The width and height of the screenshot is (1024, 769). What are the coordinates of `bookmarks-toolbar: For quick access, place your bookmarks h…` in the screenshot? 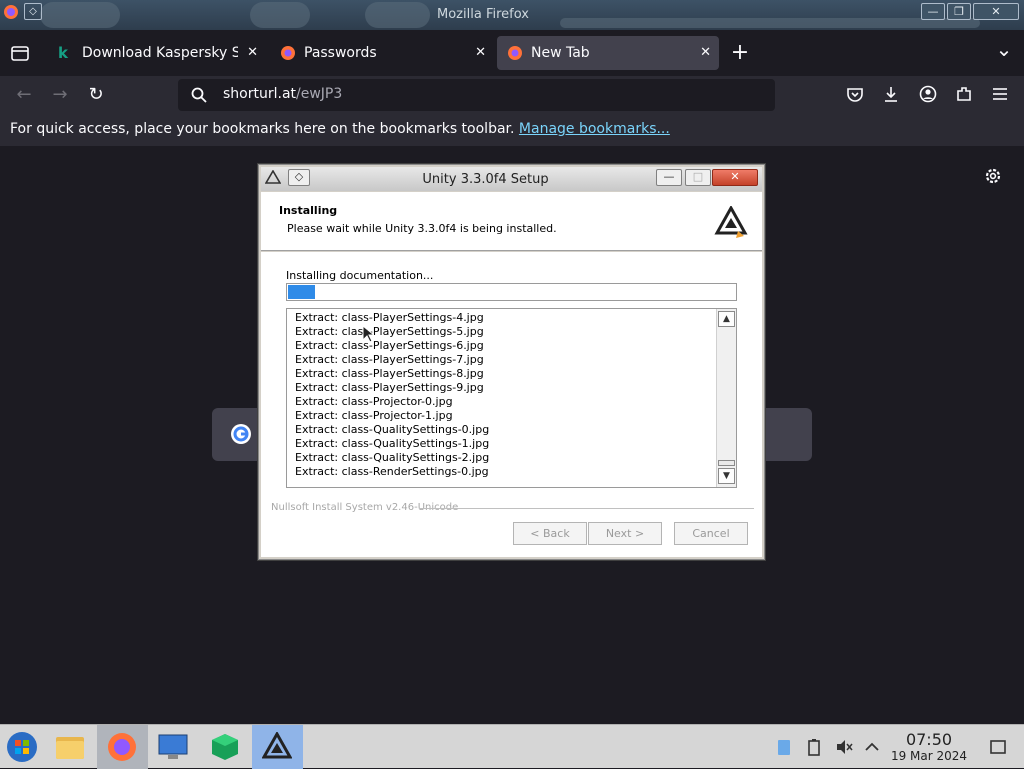 It's located at (512, 130).